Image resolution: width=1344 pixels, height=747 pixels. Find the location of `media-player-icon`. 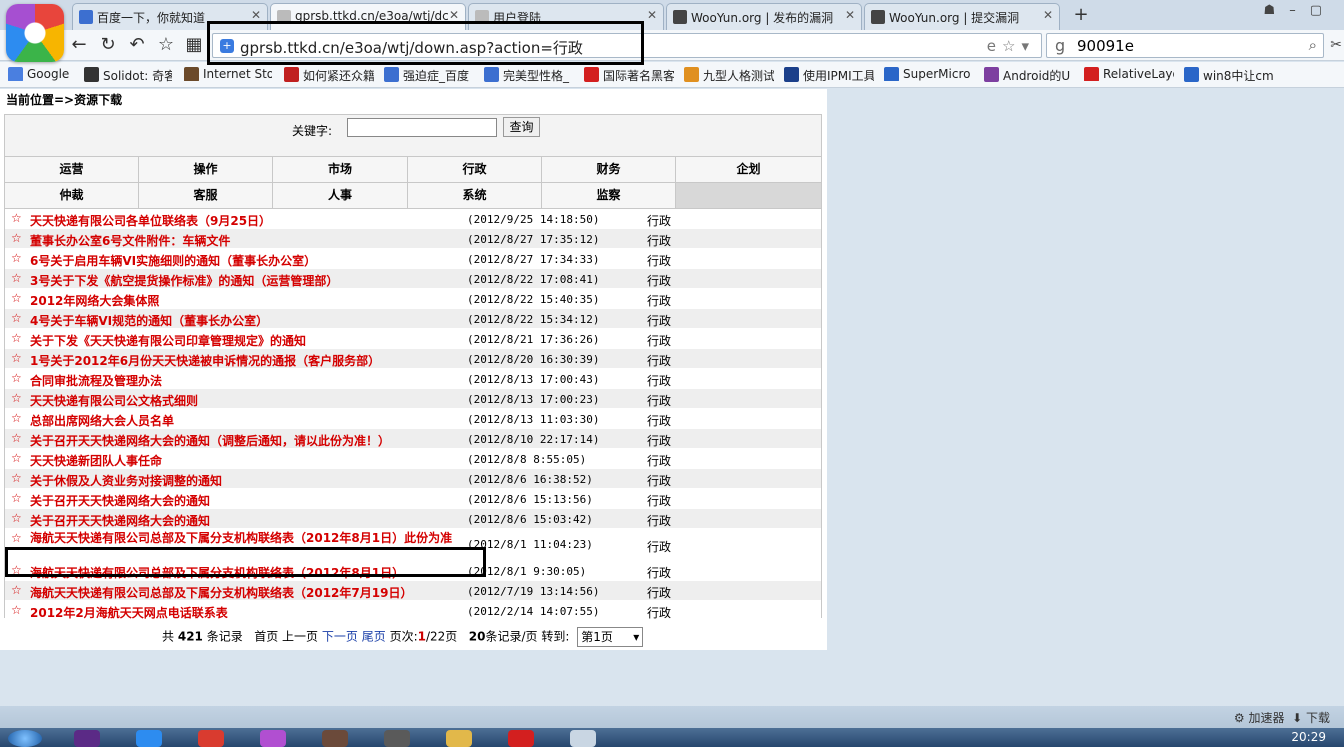

media-player-icon is located at coordinates (87, 738).